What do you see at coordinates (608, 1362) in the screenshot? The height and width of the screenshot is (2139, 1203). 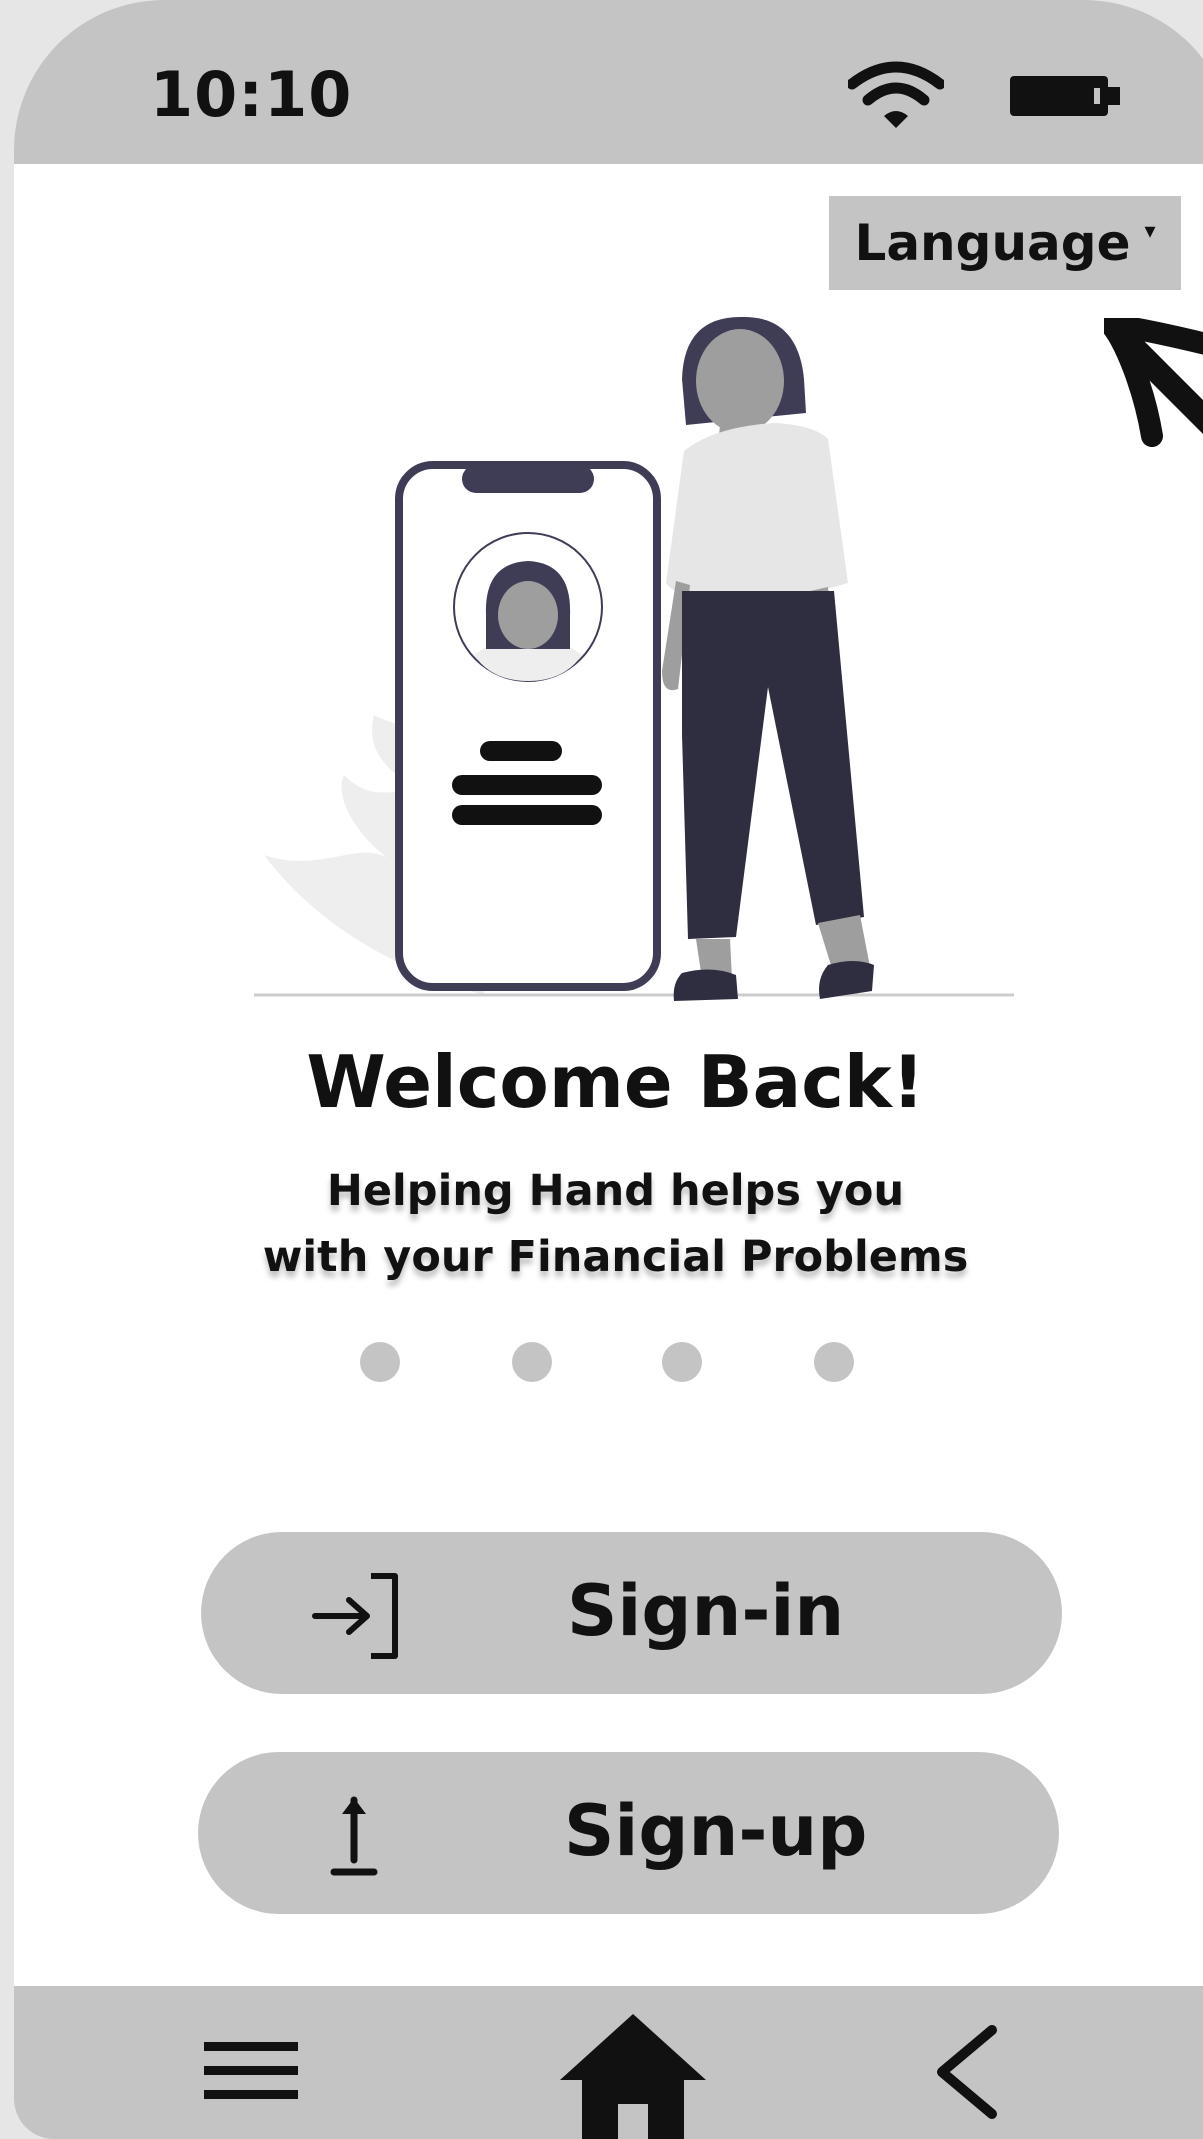 I see `pager-dots` at bounding box center [608, 1362].